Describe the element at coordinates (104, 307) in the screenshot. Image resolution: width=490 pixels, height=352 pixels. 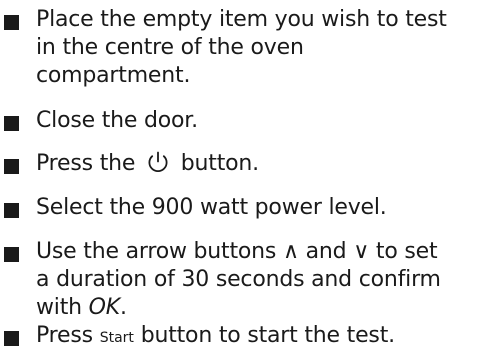
I see `ok-label: OK` at that location.